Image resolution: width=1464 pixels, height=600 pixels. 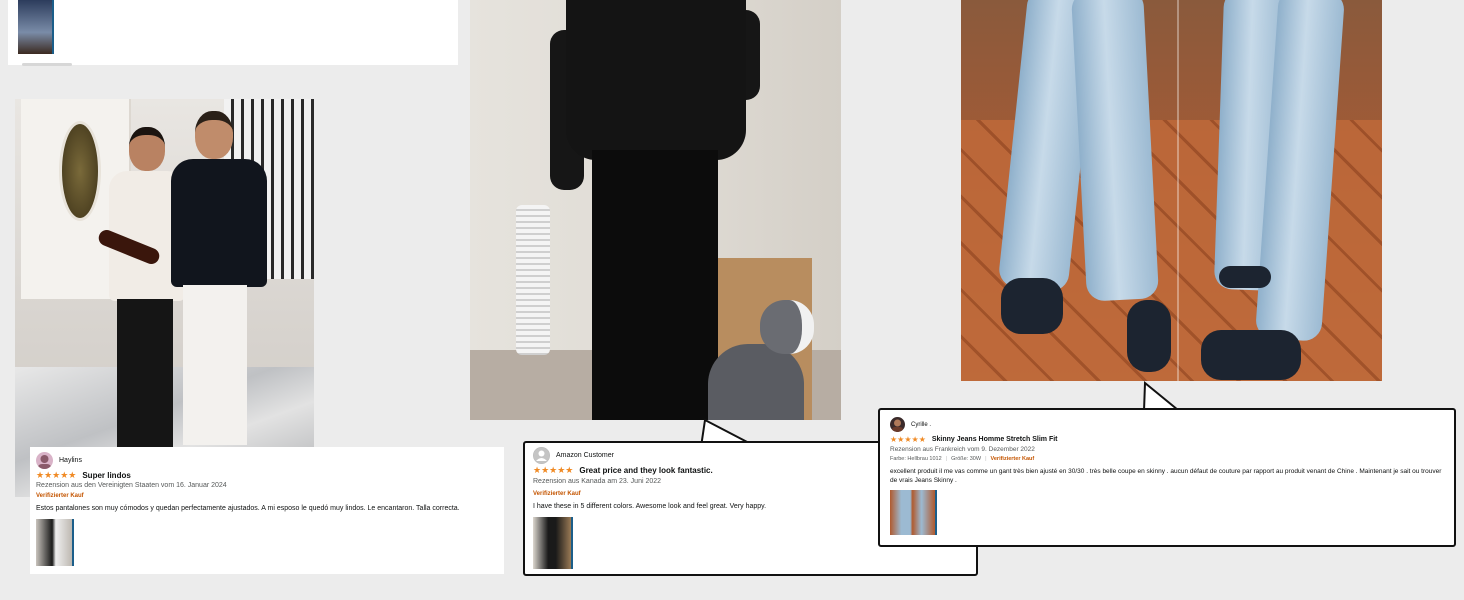 I want to click on review-title: Super lindos, so click(x=106, y=475).